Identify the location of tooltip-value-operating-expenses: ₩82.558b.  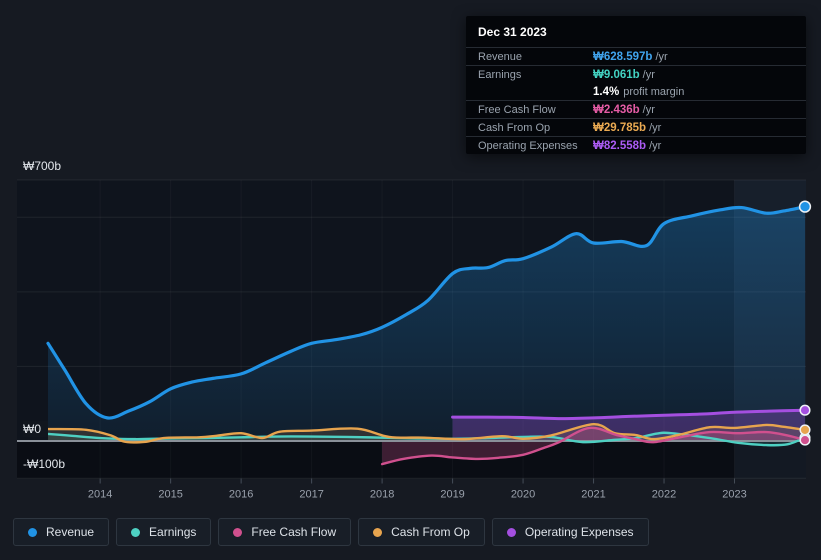
(620, 146).